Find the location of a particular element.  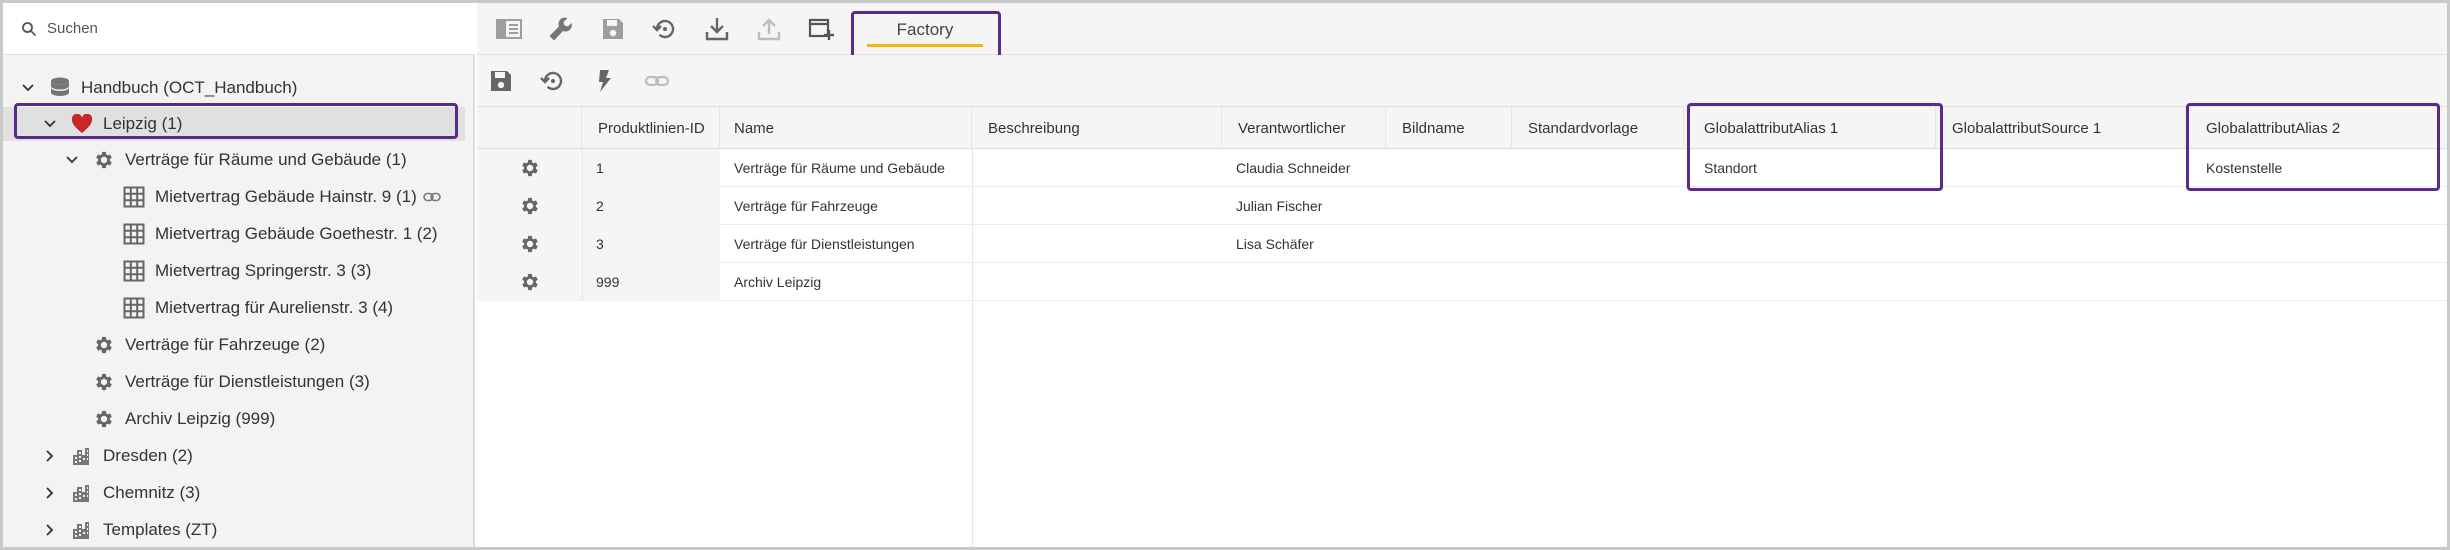

panel-icon is located at coordinates (509, 29).